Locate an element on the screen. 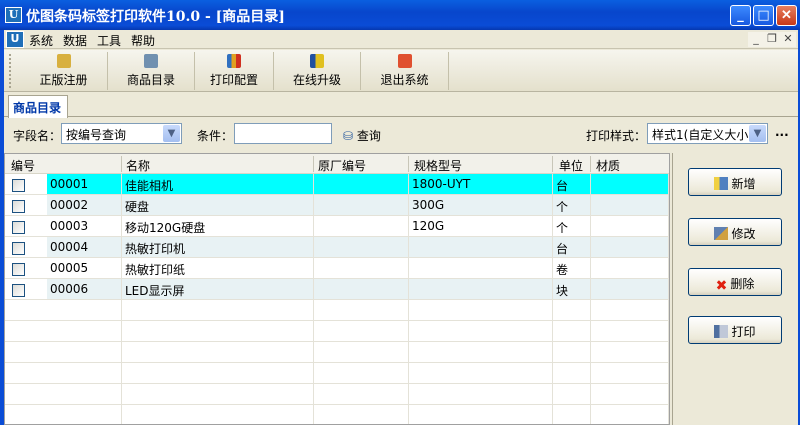 The image size is (800, 425). table-cell: 热敏打印纸 is located at coordinates (218, 268).